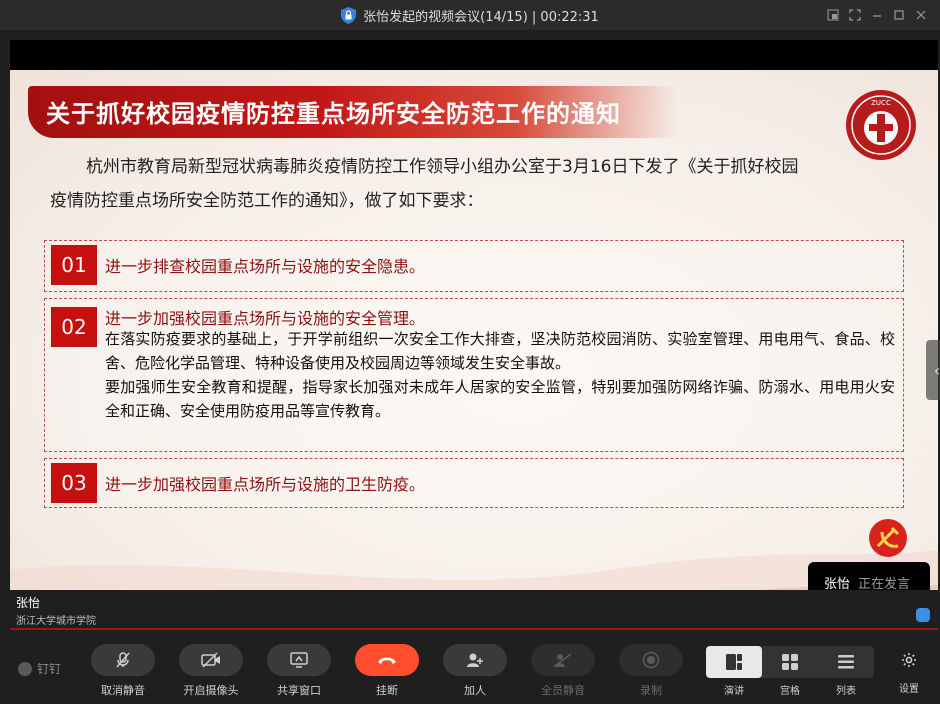 The width and height of the screenshot is (940, 704). What do you see at coordinates (474, 483) in the screenshot?
I see `requirement-item-03: 03 进一步加强校园重点场所与设施的卫生防疫。` at bounding box center [474, 483].